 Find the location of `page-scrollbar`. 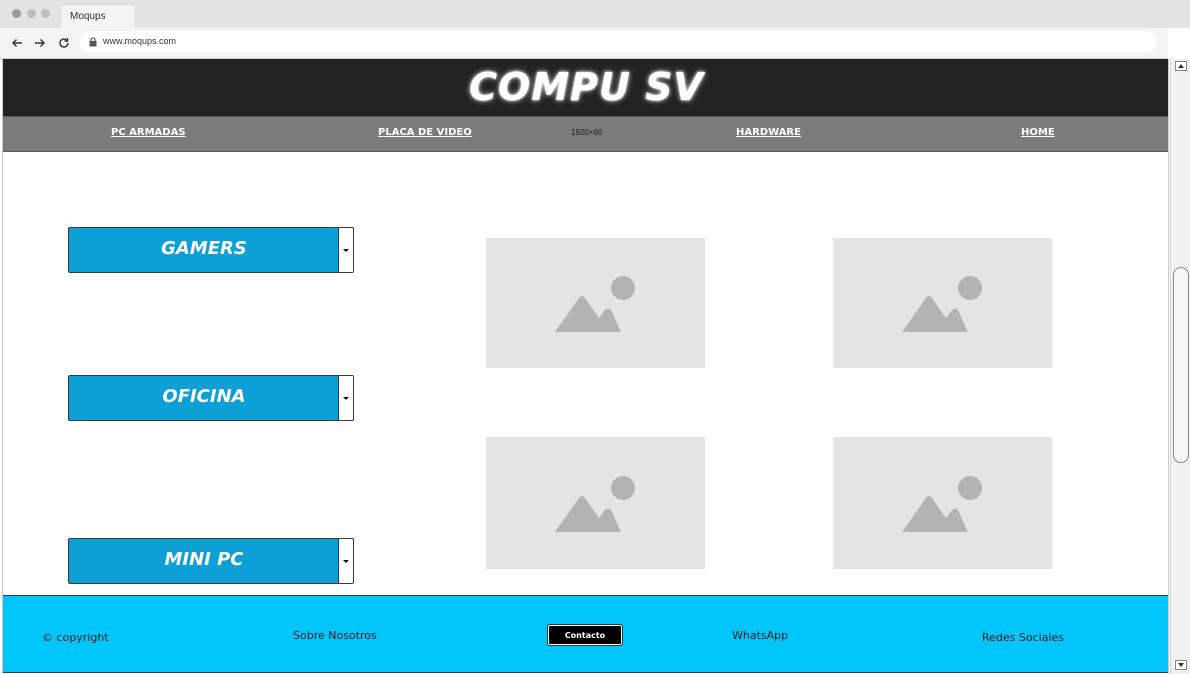

page-scrollbar is located at coordinates (1180, 366).